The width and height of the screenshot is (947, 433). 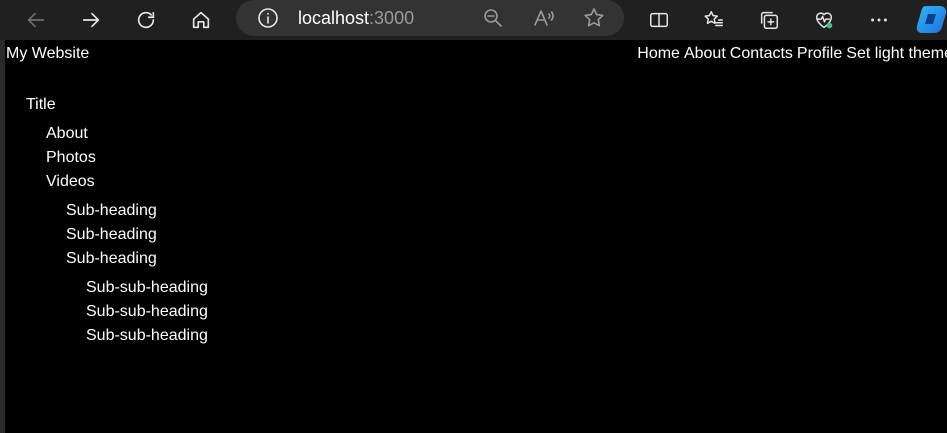 I want to click on favorites-button, so click(x=714, y=20).